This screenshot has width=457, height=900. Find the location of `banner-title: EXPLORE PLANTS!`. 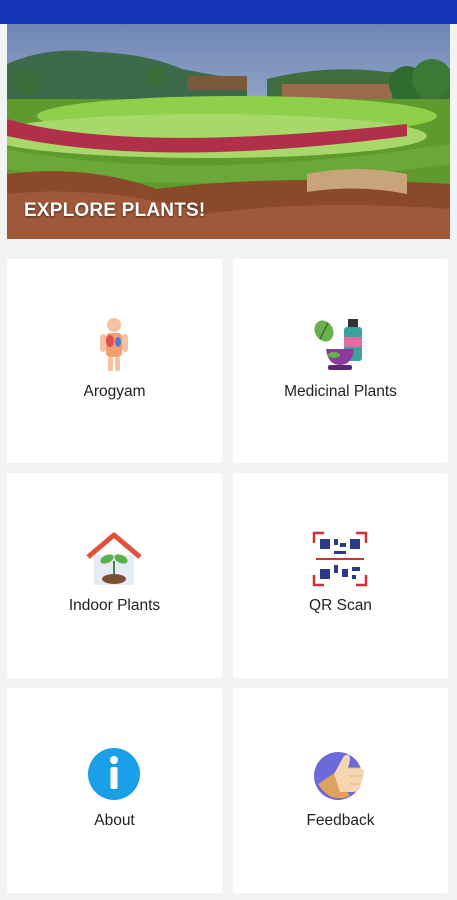

banner-title: EXPLORE PLANTS! is located at coordinates (115, 210).